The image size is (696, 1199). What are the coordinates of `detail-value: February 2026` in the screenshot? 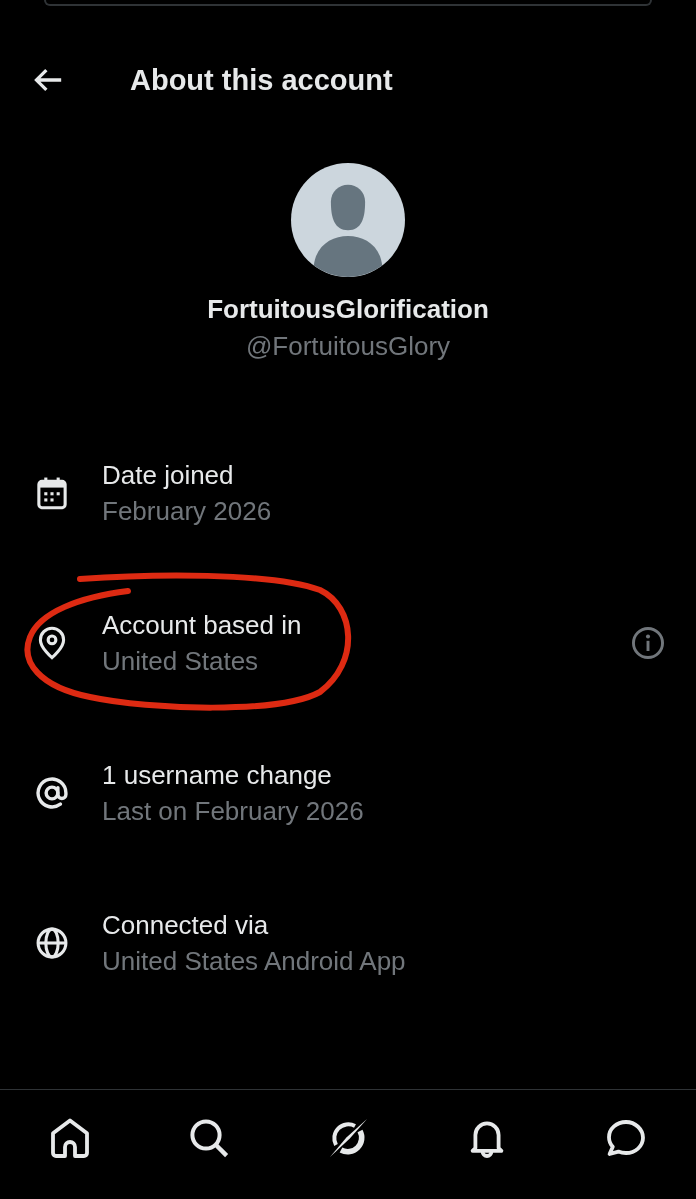 It's located at (187, 511).